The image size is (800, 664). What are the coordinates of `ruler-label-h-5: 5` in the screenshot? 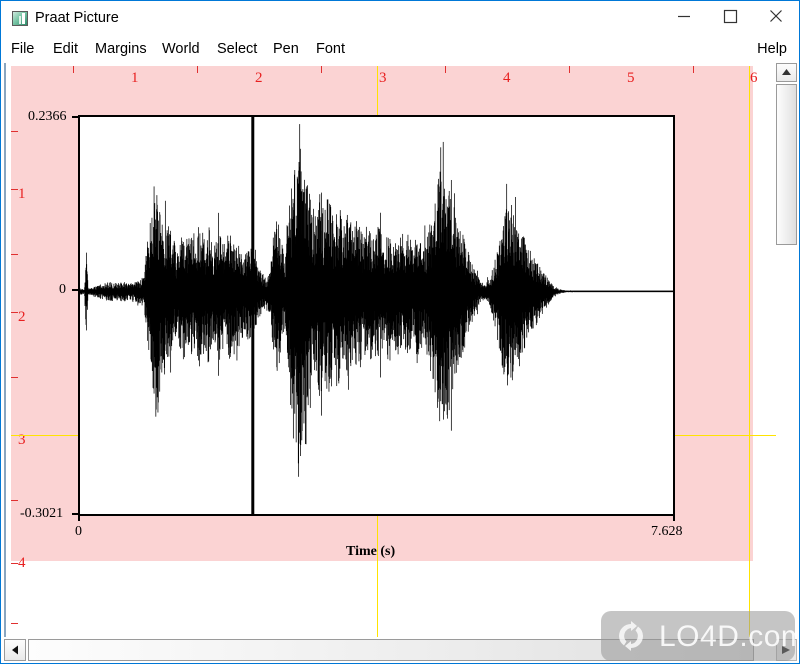 It's located at (631, 78).